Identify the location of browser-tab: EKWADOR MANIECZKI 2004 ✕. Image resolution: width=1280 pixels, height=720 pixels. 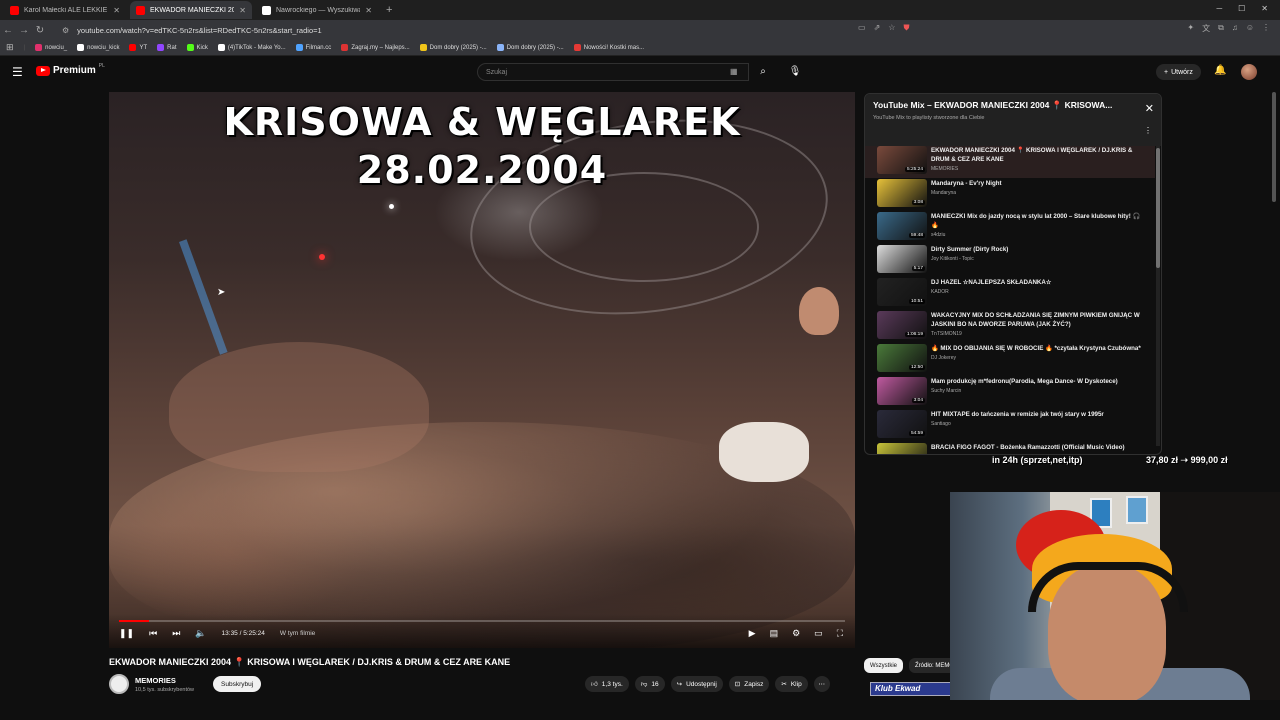
(191, 10).